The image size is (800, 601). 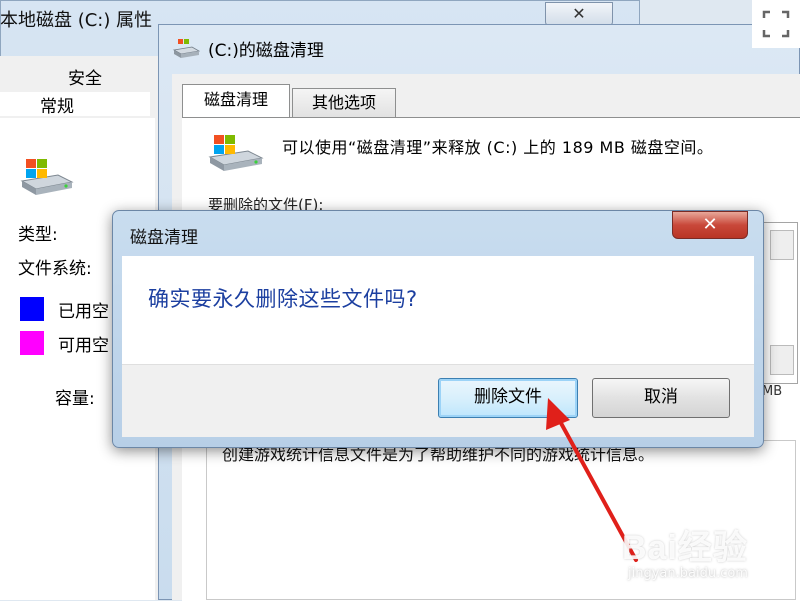 What do you see at coordinates (83, 346) in the screenshot?
I see `free-space-label: 可用空` at bounding box center [83, 346].